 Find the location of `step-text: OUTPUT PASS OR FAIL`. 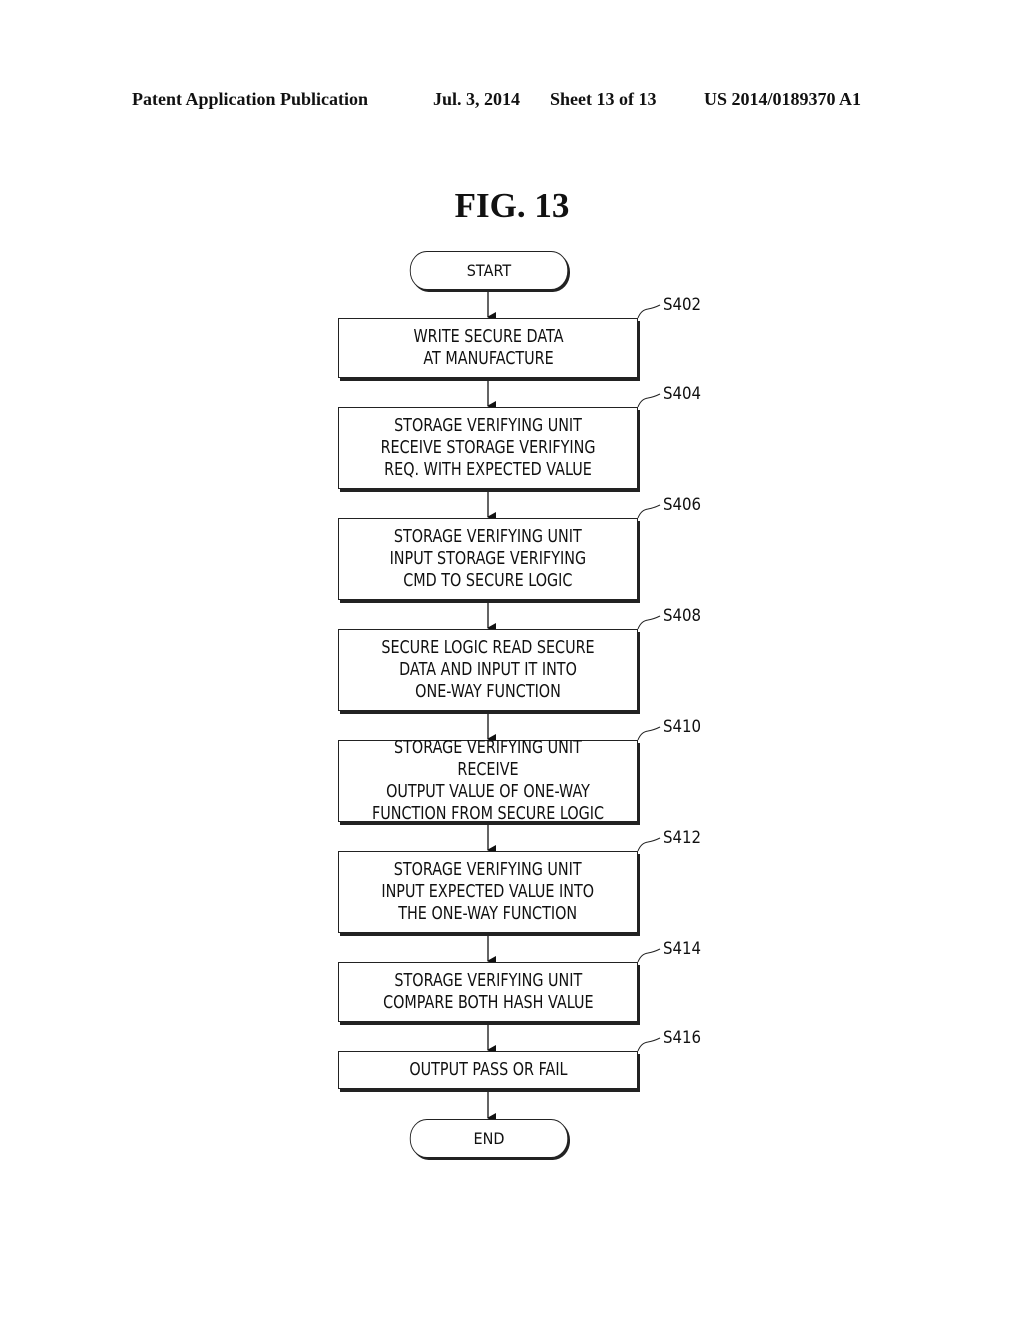

step-text: OUTPUT PASS OR FAIL is located at coordinates (488, 1070).